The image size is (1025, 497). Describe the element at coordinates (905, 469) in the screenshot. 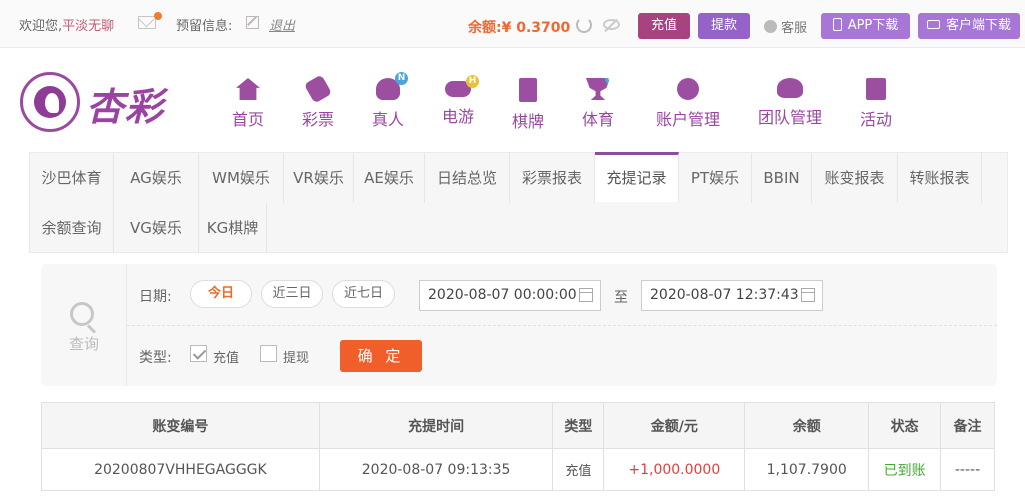

I see `table-cell: 已到账` at that location.